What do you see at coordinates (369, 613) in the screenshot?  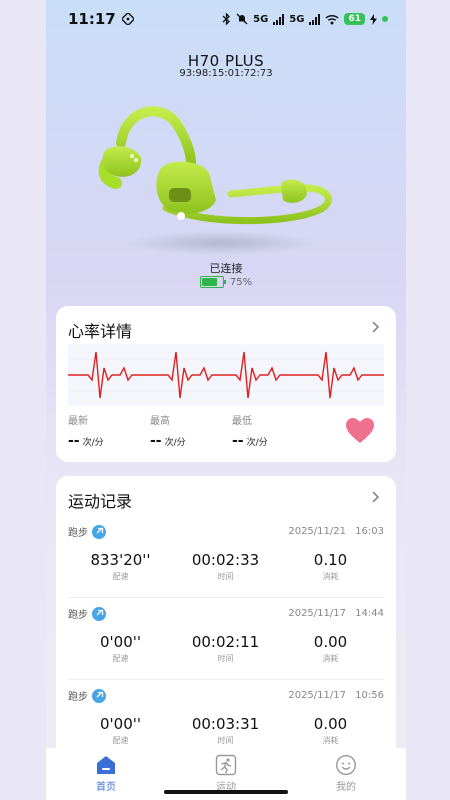 I see `record-time: 14:44` at bounding box center [369, 613].